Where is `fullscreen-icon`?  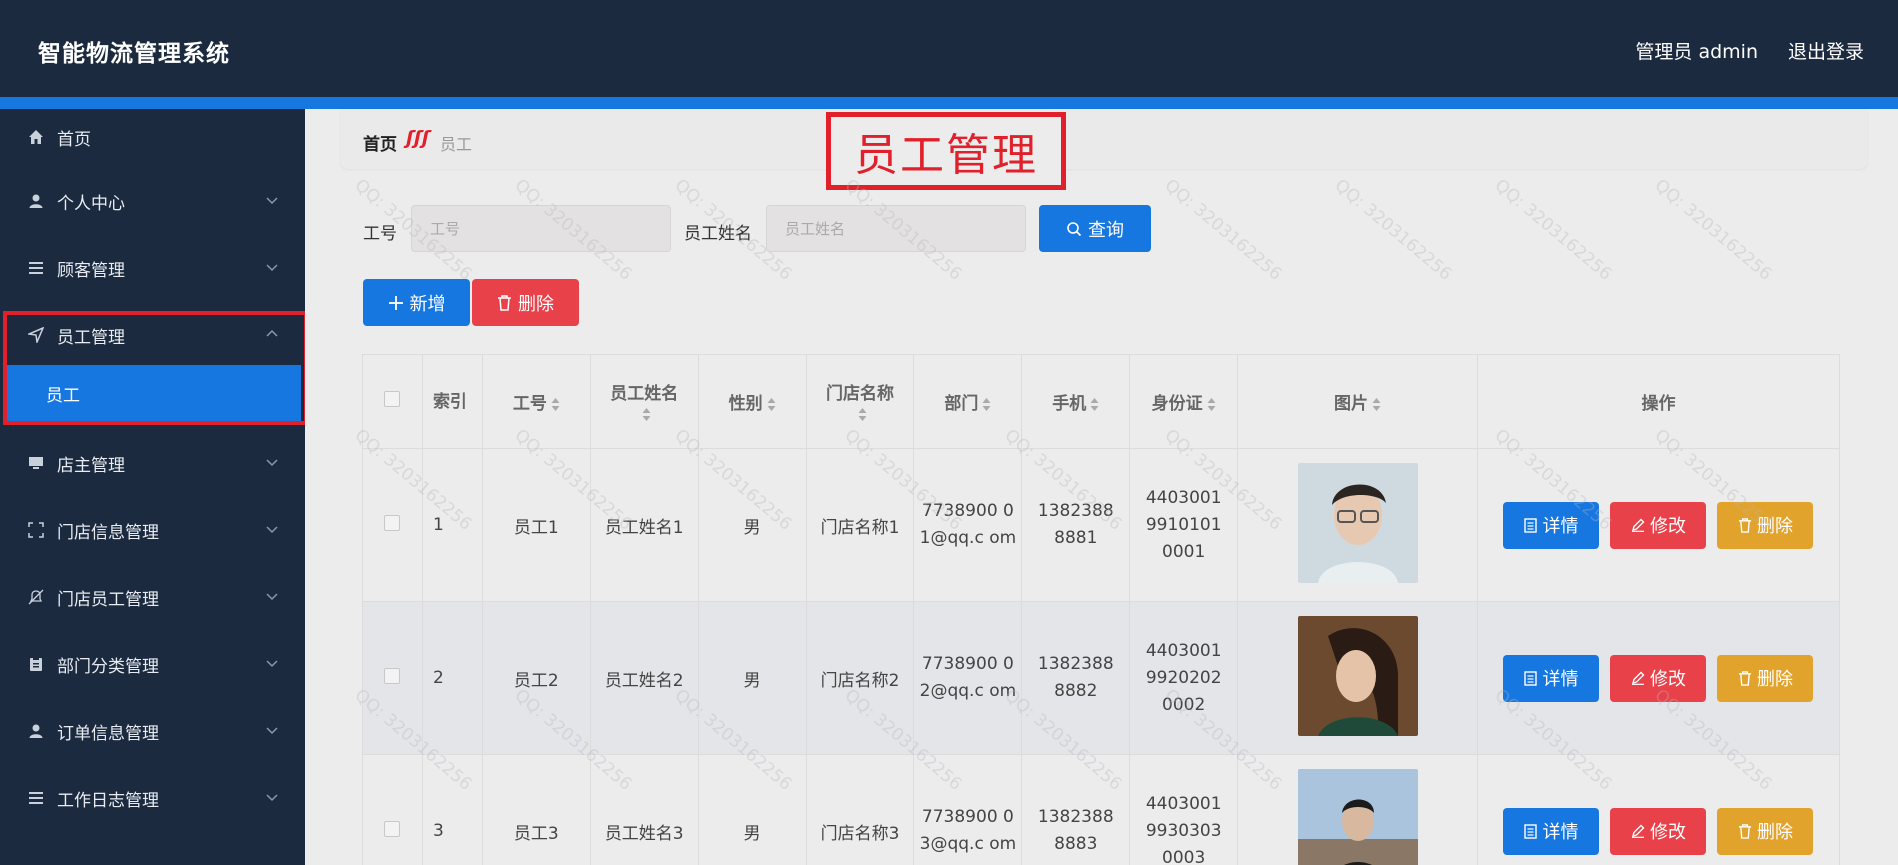
fullscreen-icon is located at coordinates (36, 530).